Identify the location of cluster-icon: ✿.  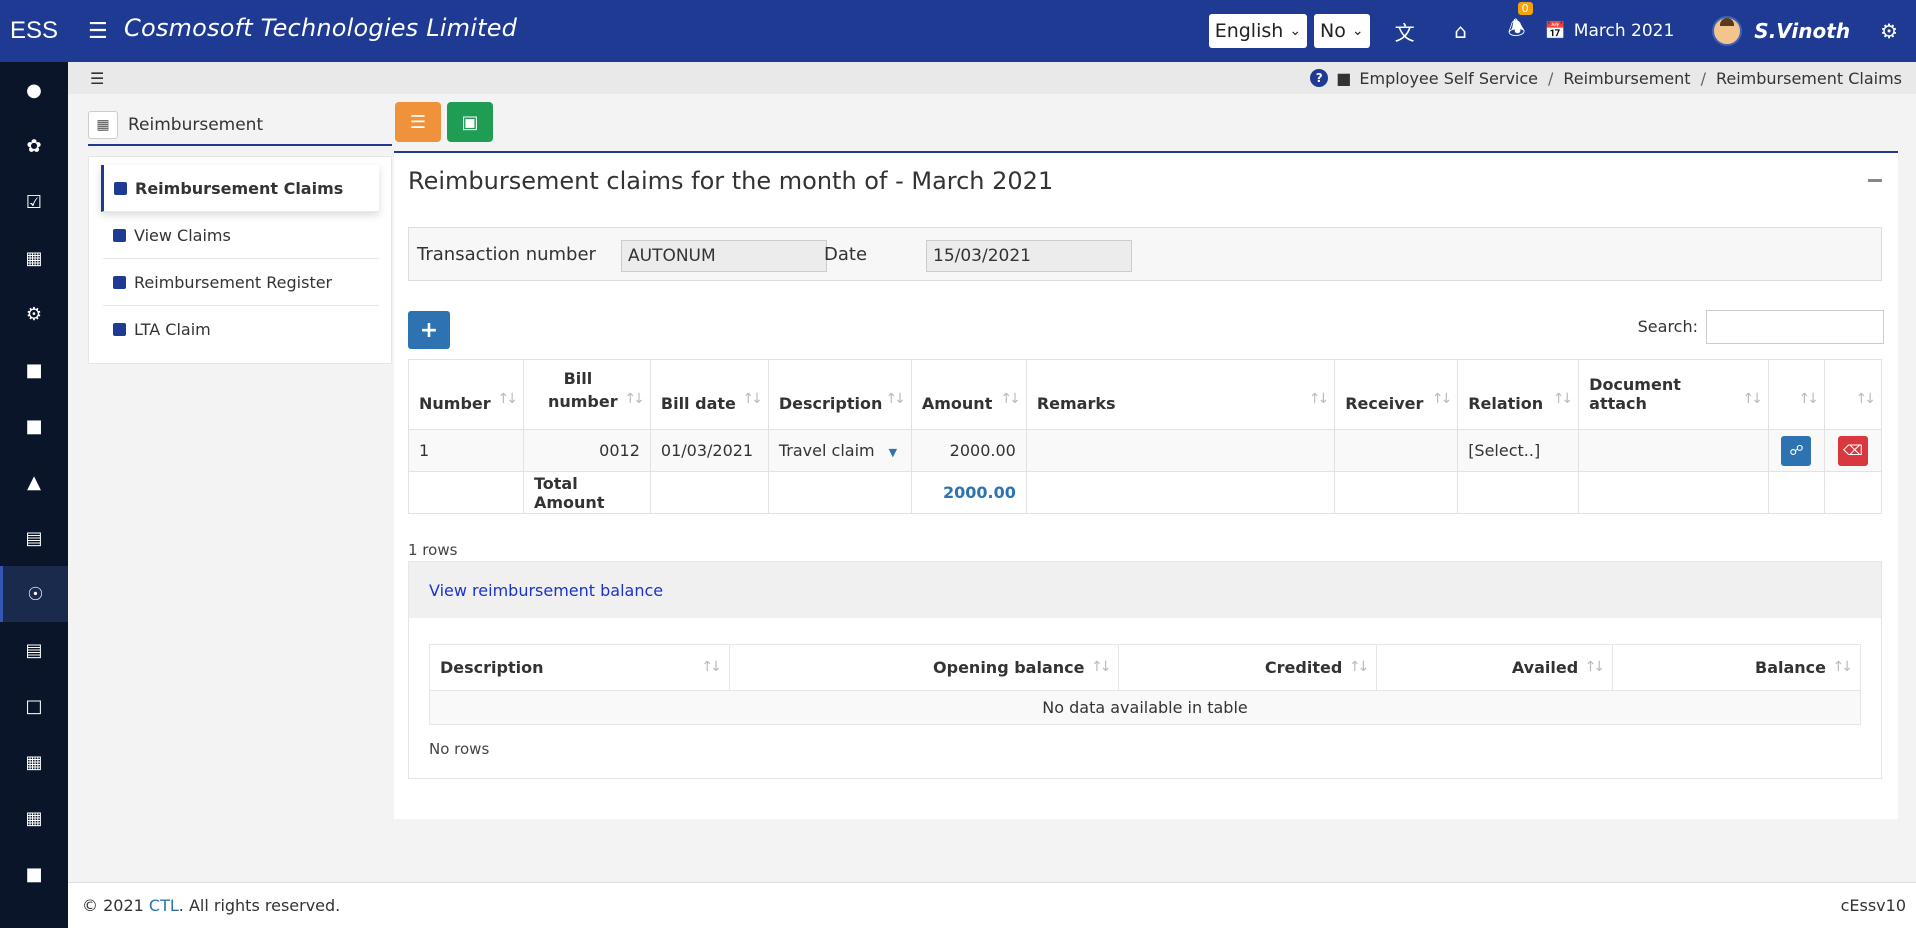
(34, 146).